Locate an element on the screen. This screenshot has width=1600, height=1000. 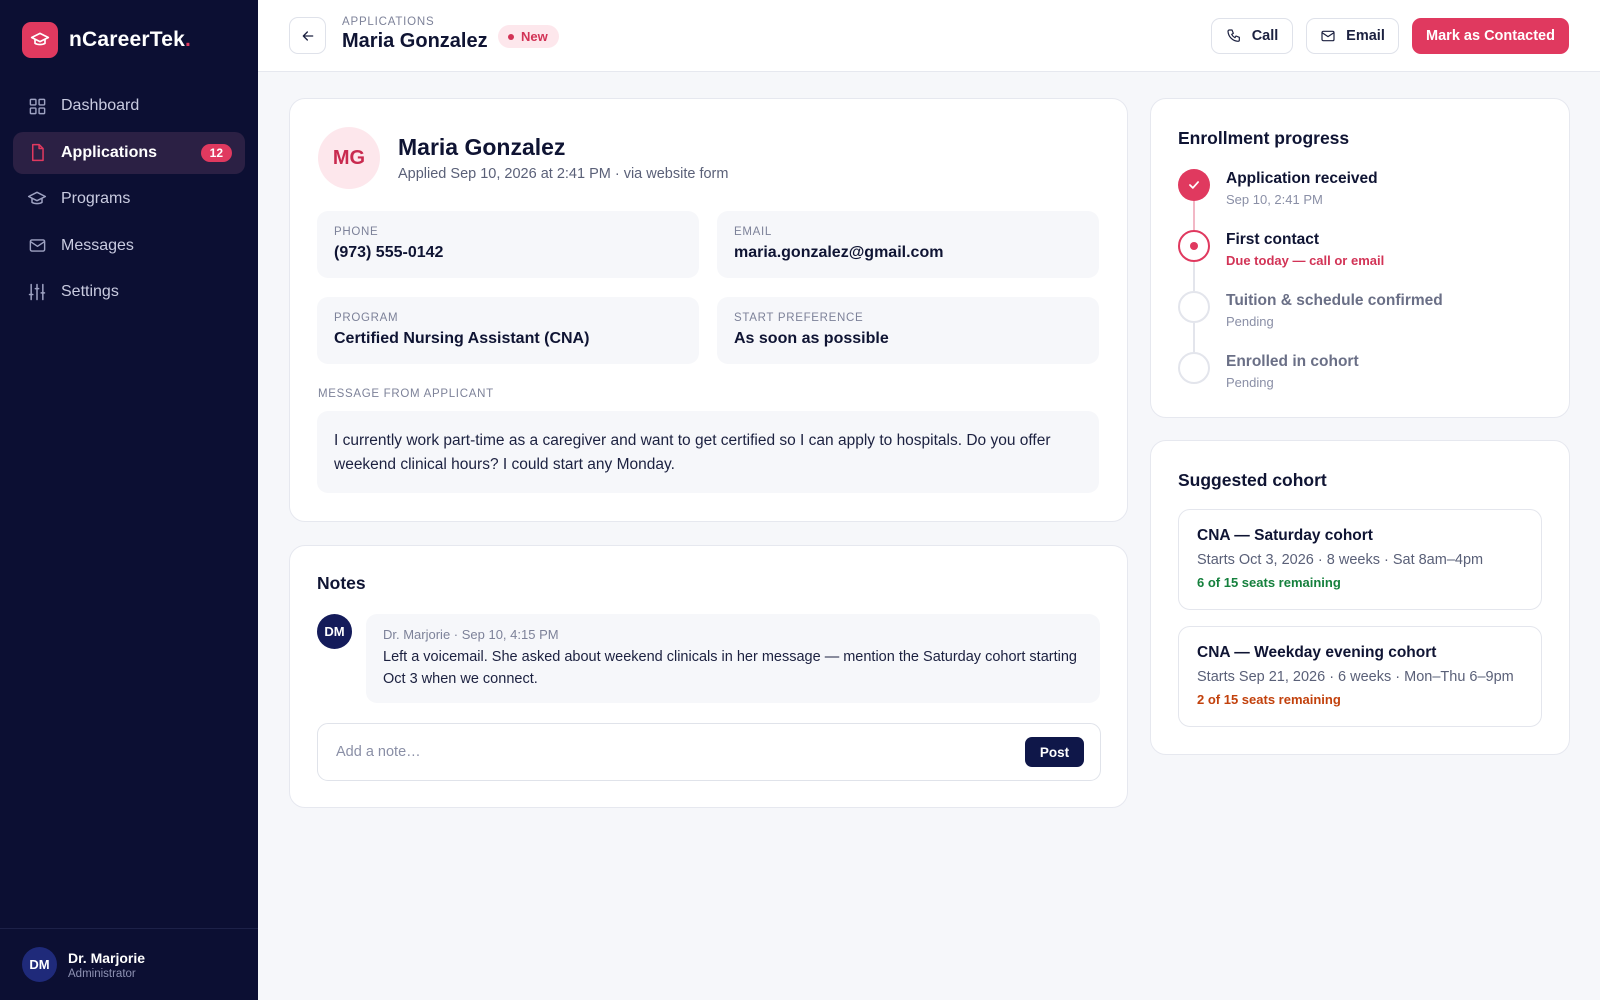
avatar: DM is located at coordinates (39, 964).